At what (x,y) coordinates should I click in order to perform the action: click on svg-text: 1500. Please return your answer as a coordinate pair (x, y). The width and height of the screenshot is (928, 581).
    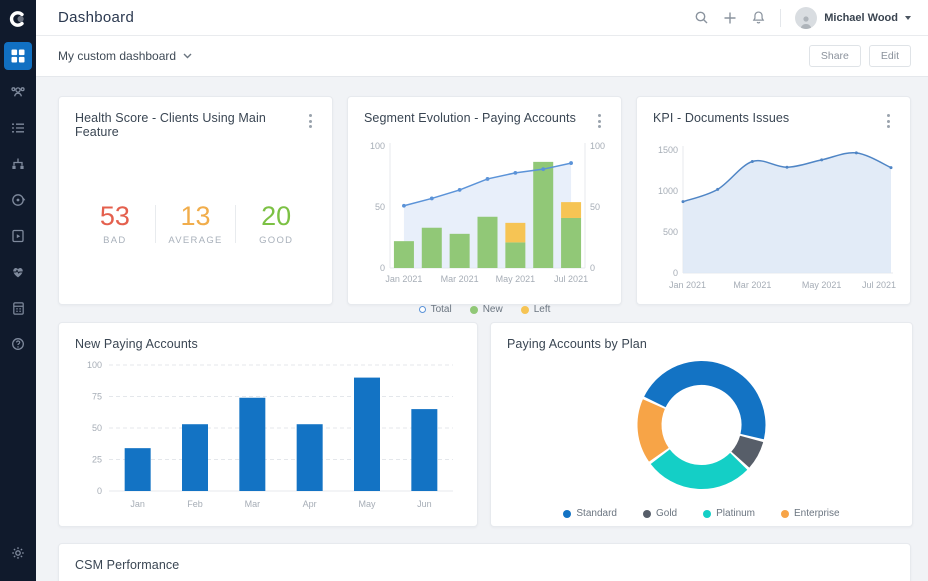
    Looking at the image, I should click on (668, 150).